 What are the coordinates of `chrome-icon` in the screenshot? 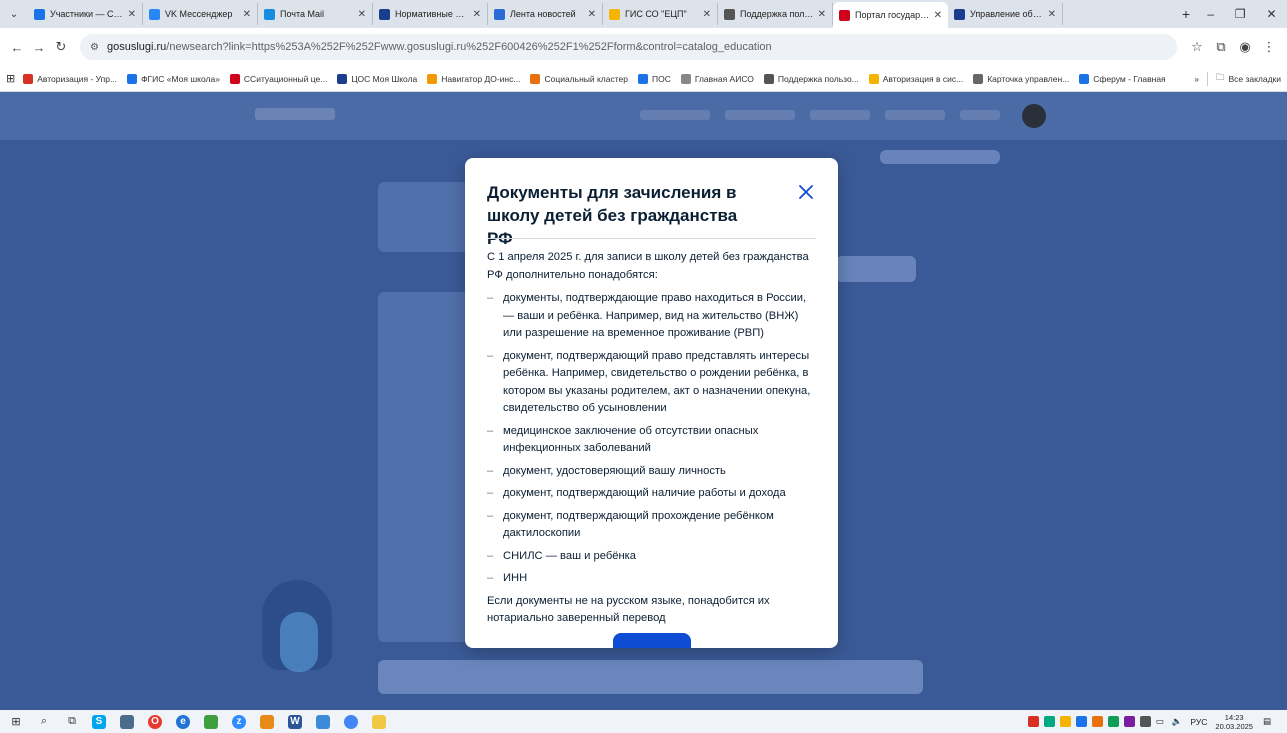 It's located at (351, 721).